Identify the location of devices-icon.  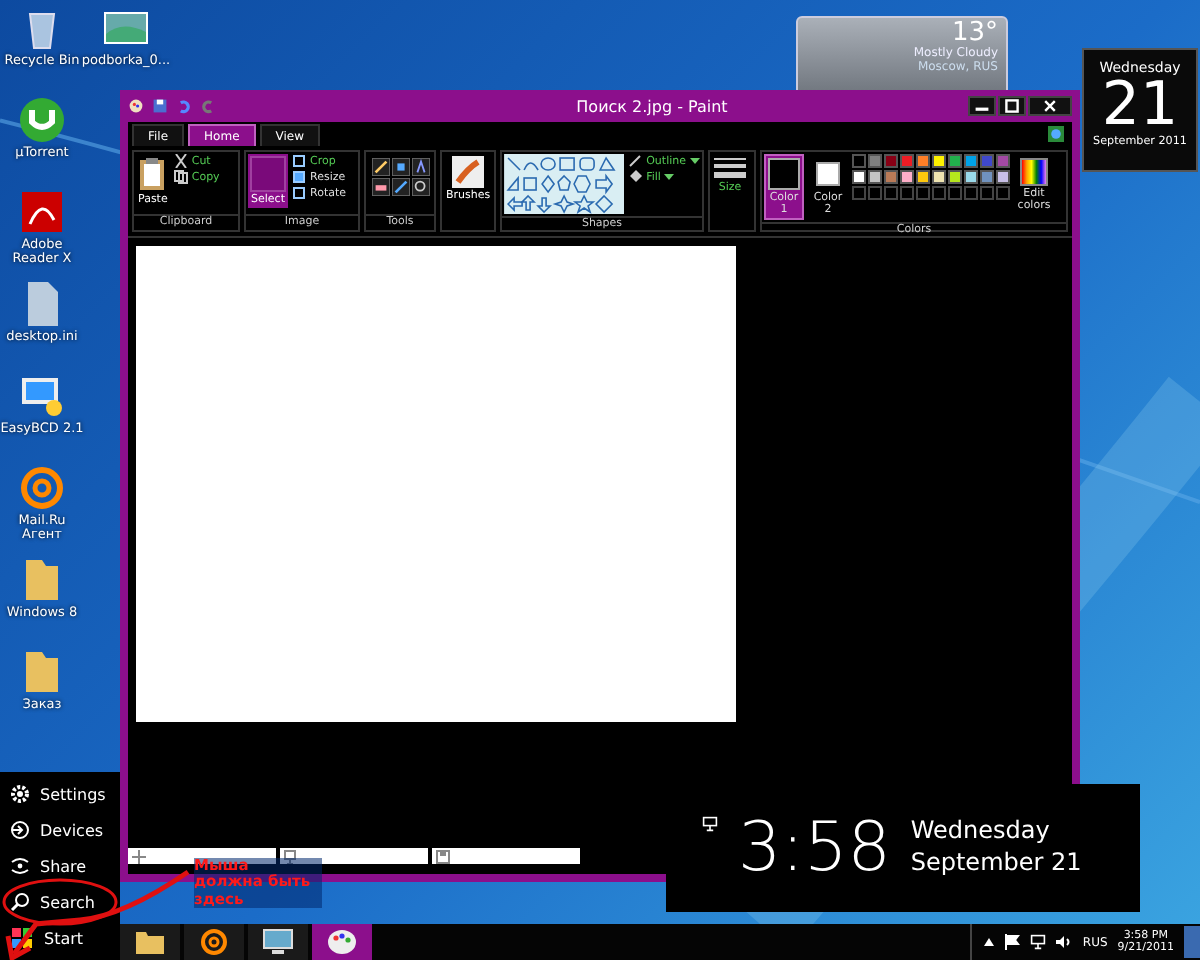
(20, 830).